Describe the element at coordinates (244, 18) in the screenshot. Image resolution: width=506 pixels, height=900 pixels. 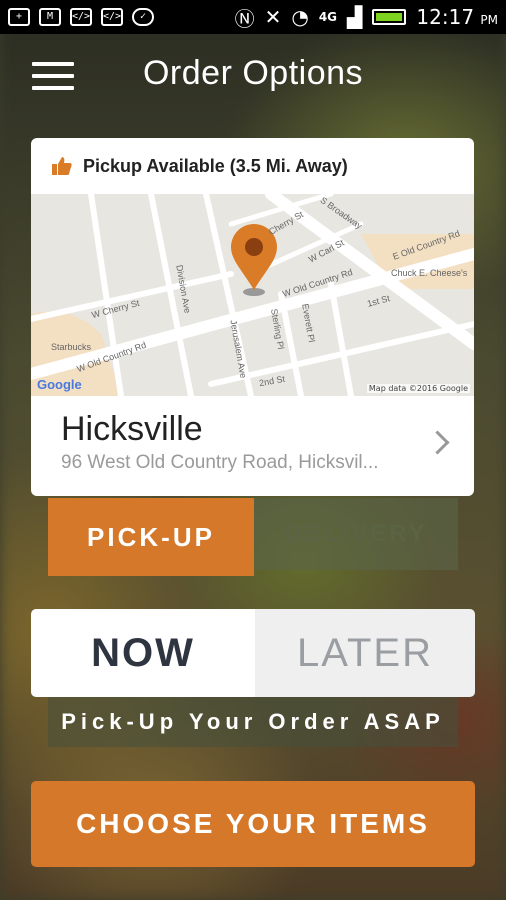
I see `nfc-icon: Ⓝ` at that location.